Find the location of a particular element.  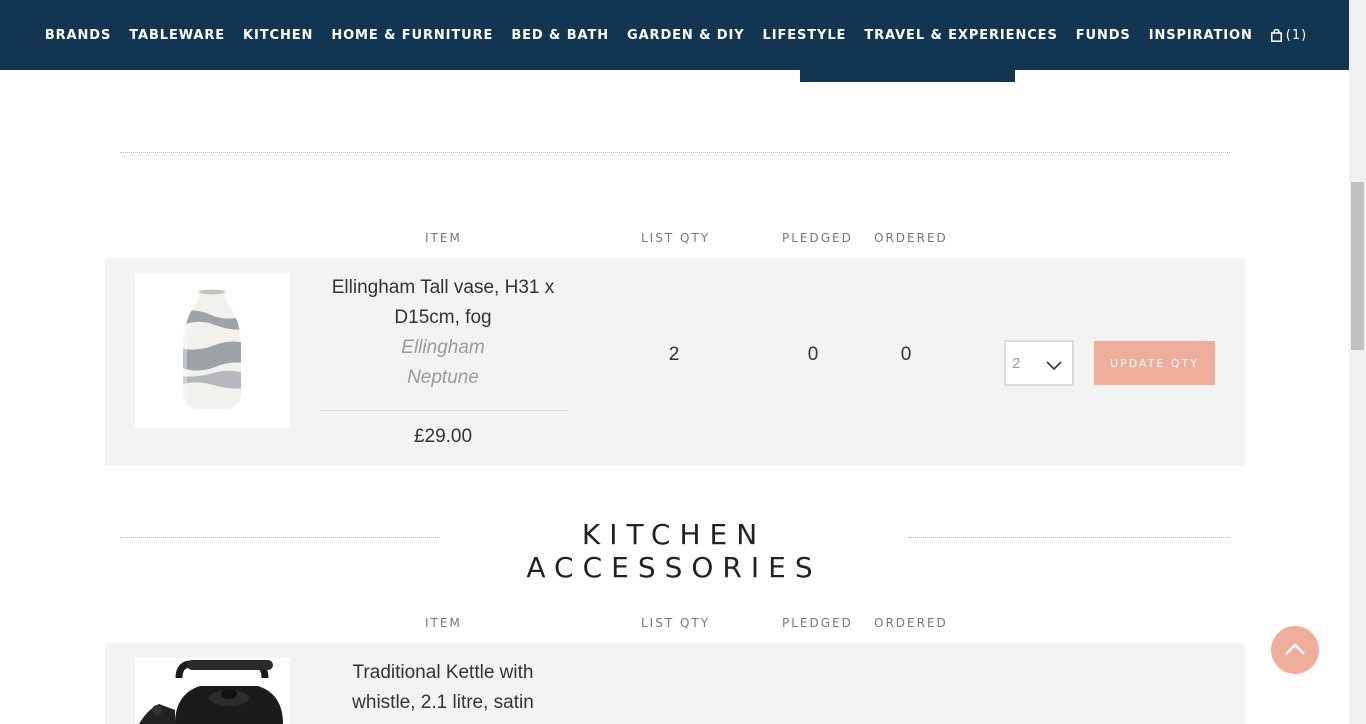

nav-item-funds: FUNDS is located at coordinates (1103, 35).